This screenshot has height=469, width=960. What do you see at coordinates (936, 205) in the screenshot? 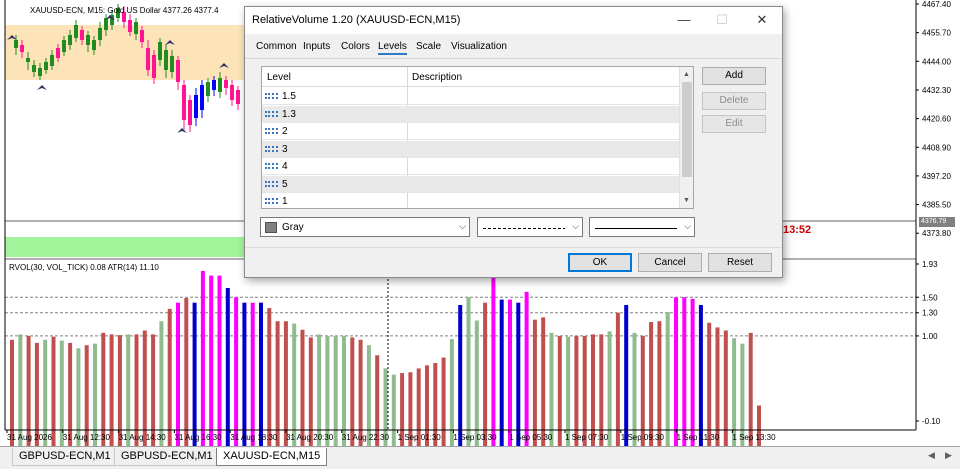
I see `price-axis-label: 4385.50` at bounding box center [936, 205].